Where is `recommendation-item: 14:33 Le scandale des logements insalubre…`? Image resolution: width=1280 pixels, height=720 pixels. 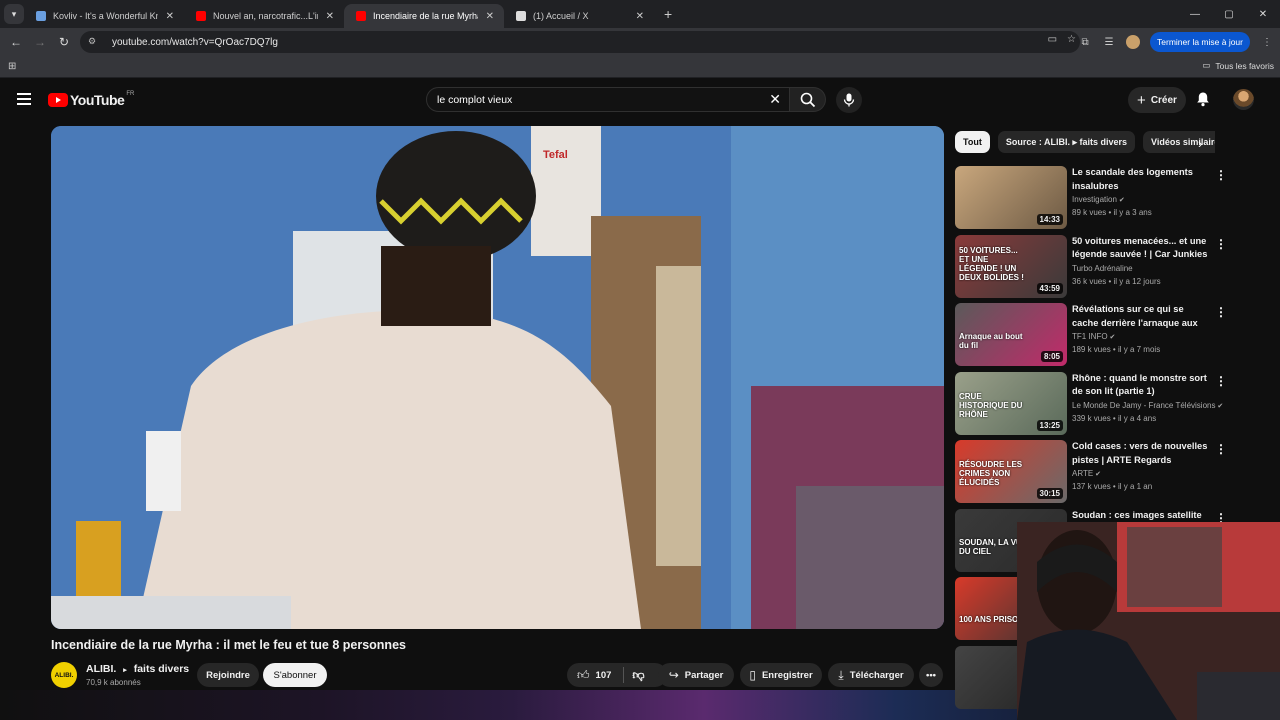 recommendation-item: 14:33 Le scandale des logements insalubre… is located at coordinates (1115, 198).